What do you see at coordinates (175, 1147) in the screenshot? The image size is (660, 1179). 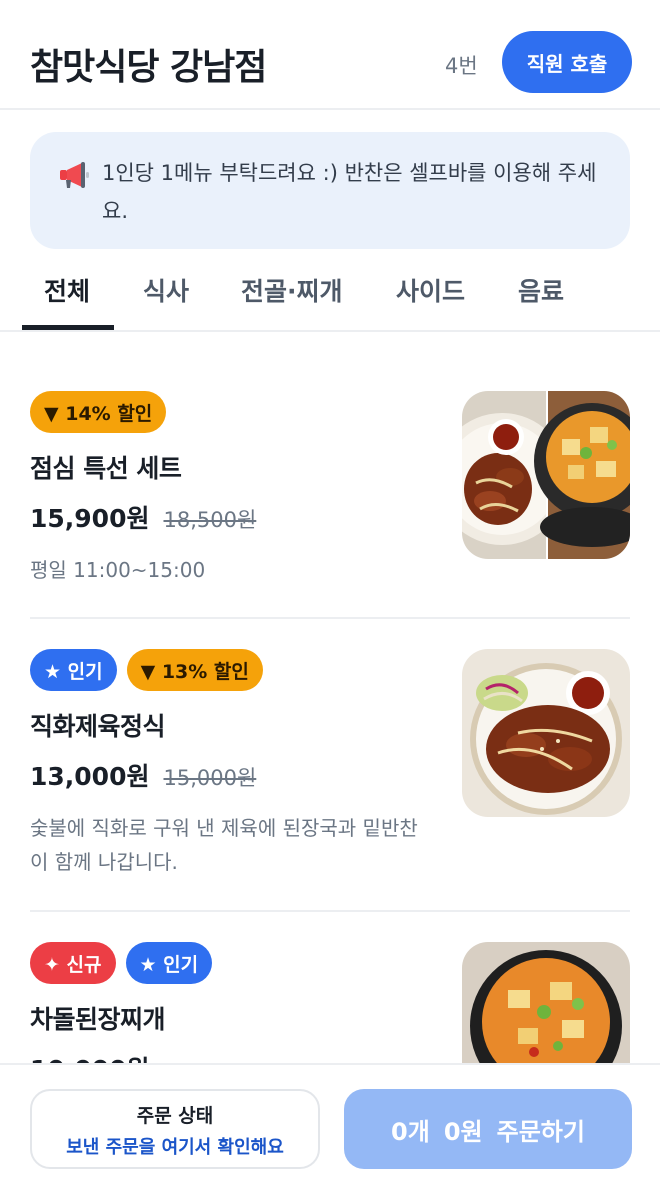 I see `order-status-subtitle: 보낸 주문을 여기서 확인해요` at bounding box center [175, 1147].